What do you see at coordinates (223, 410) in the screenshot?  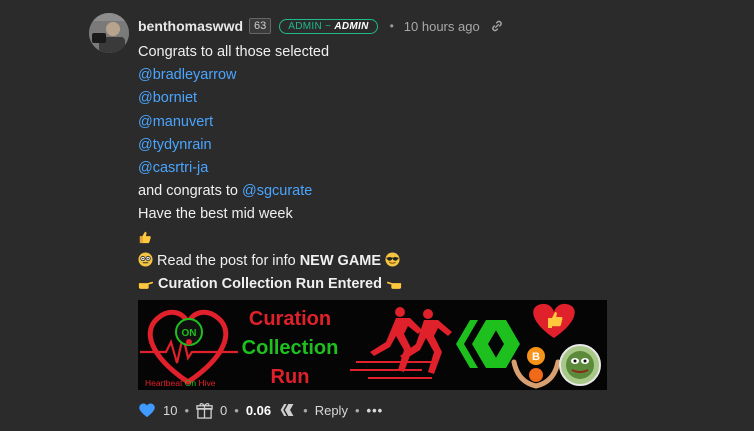 I see `gift-count: 0` at bounding box center [223, 410].